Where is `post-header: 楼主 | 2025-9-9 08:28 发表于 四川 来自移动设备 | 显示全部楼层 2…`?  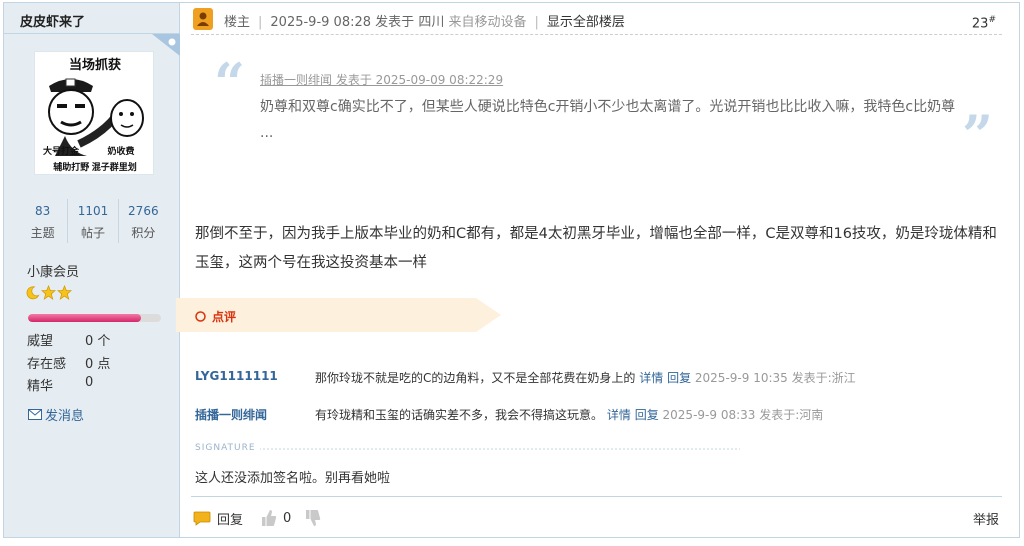
post-header: 楼主 | 2025-9-9 08:28 发表于 四川 来自移动设备 | 显示全部楼层 2… is located at coordinates (596, 20).